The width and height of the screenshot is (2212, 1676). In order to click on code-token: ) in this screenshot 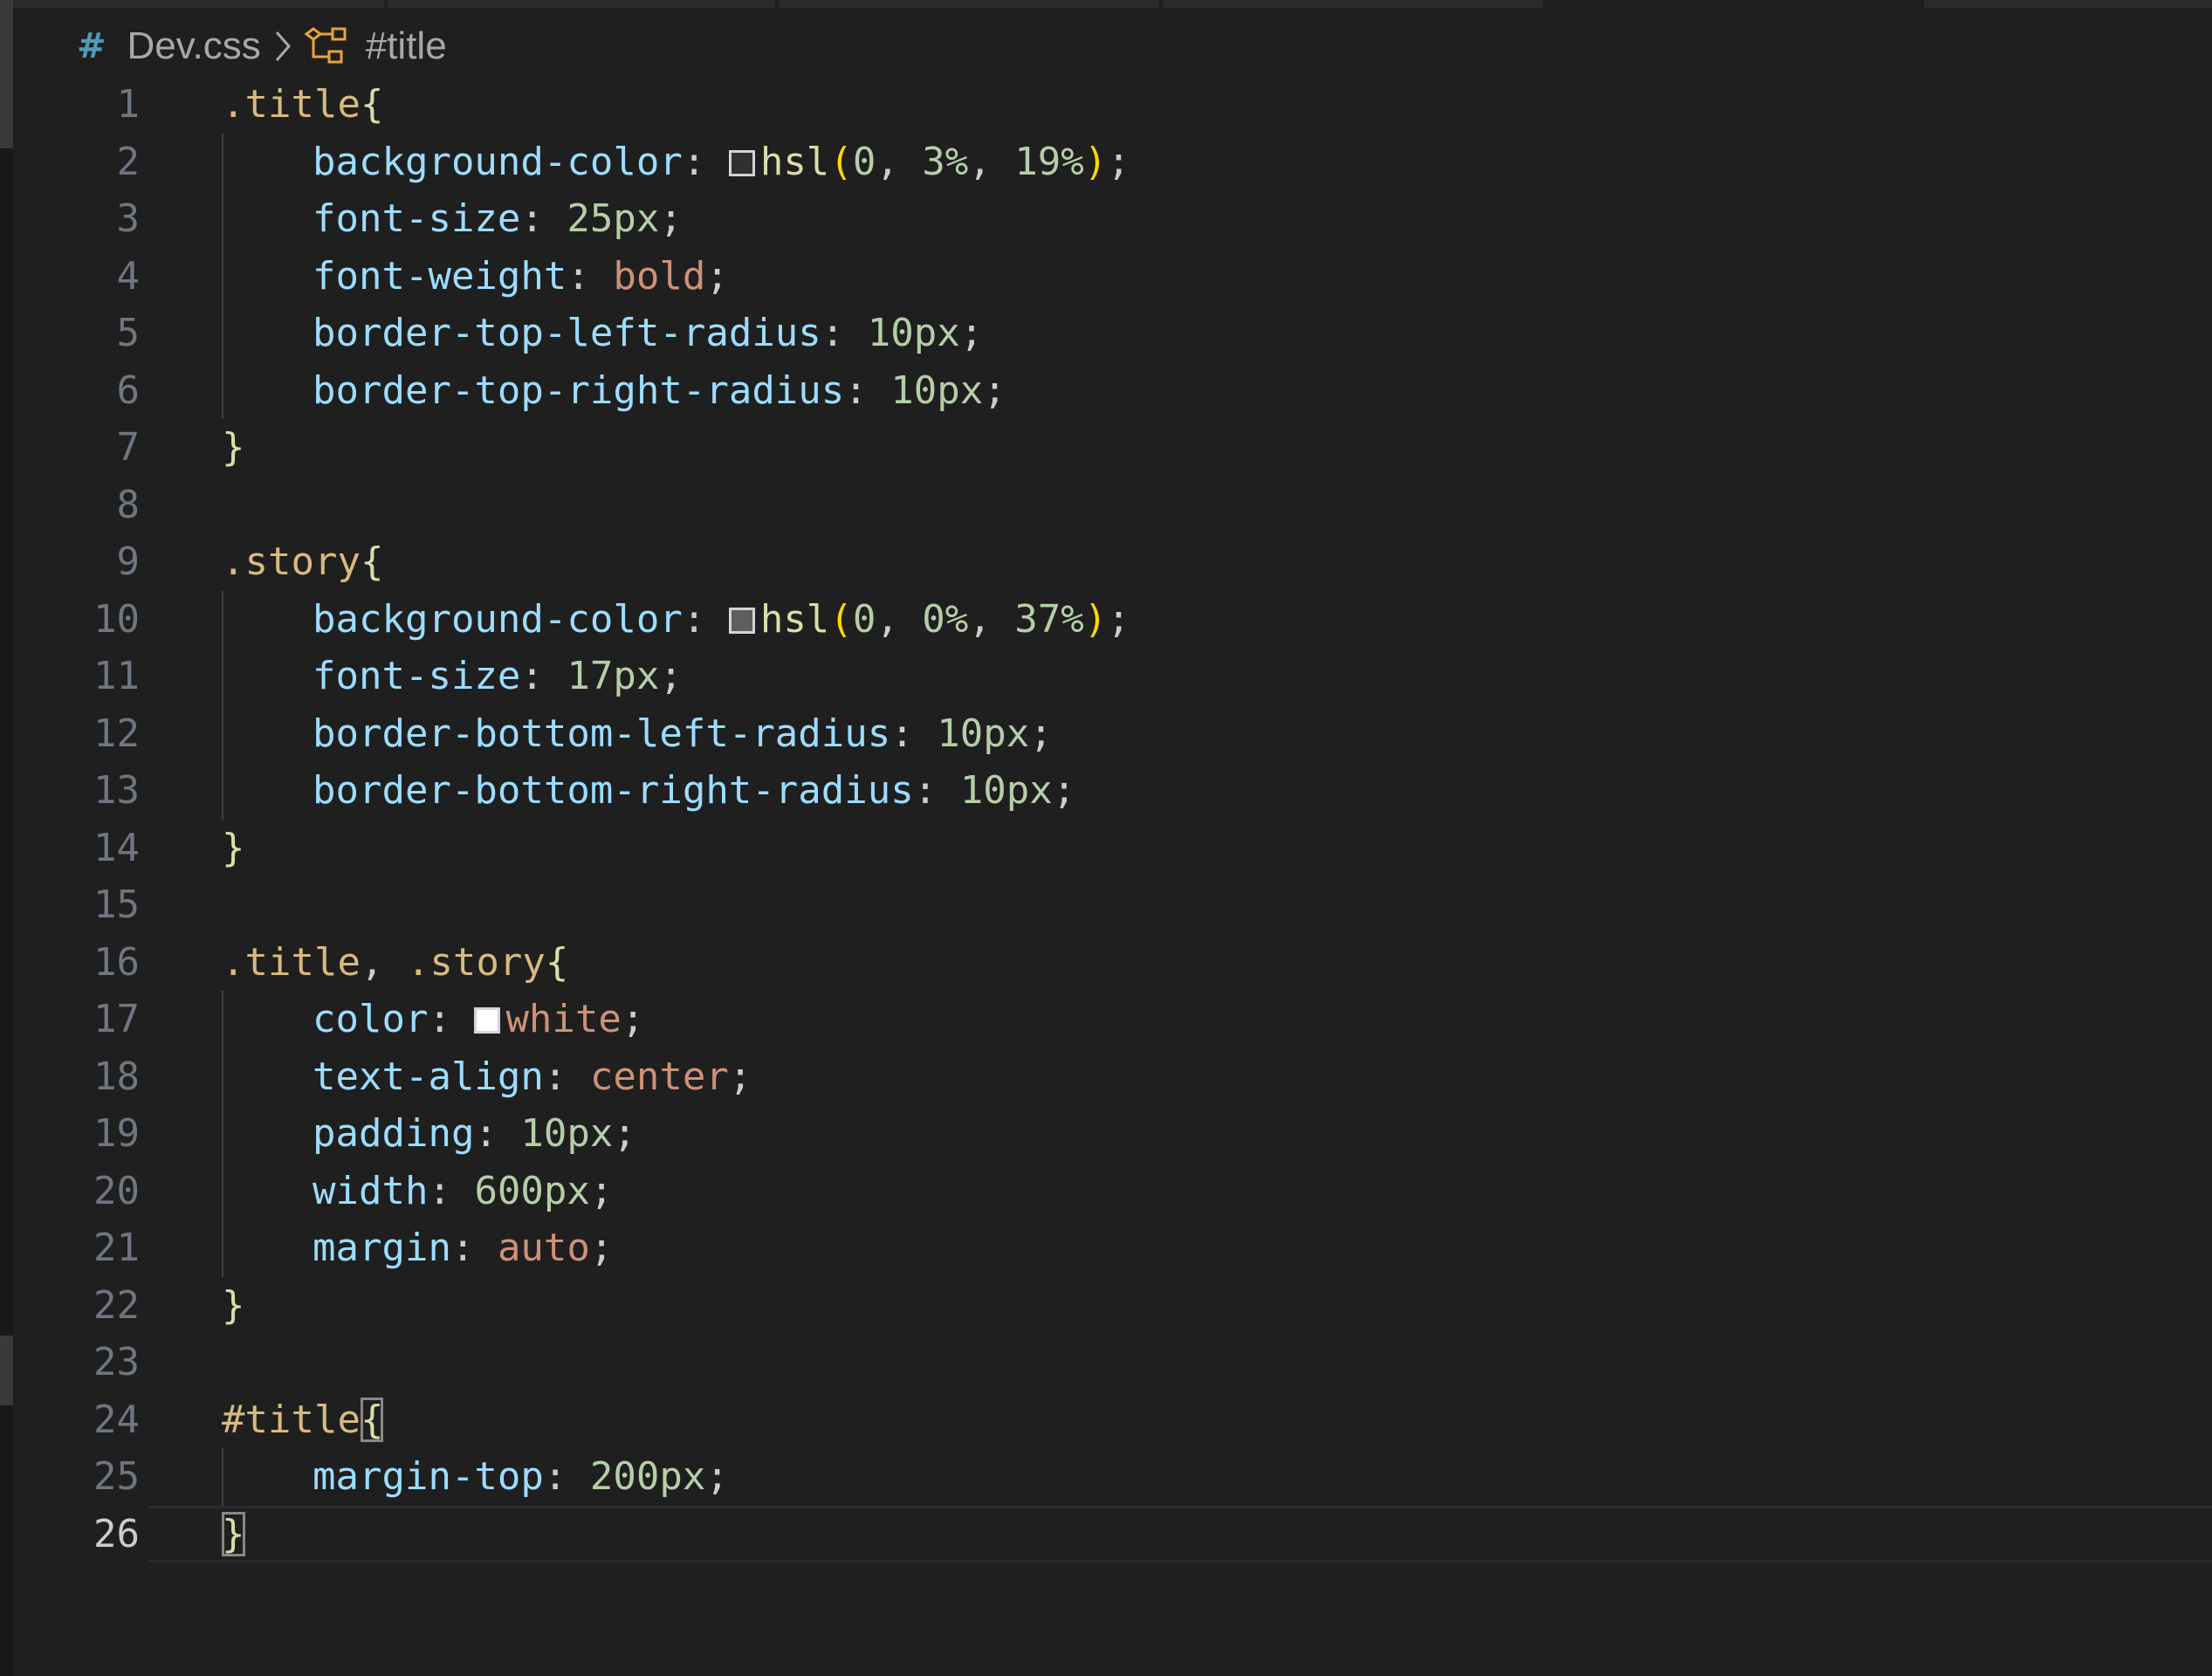, I will do `click(1095, 161)`.